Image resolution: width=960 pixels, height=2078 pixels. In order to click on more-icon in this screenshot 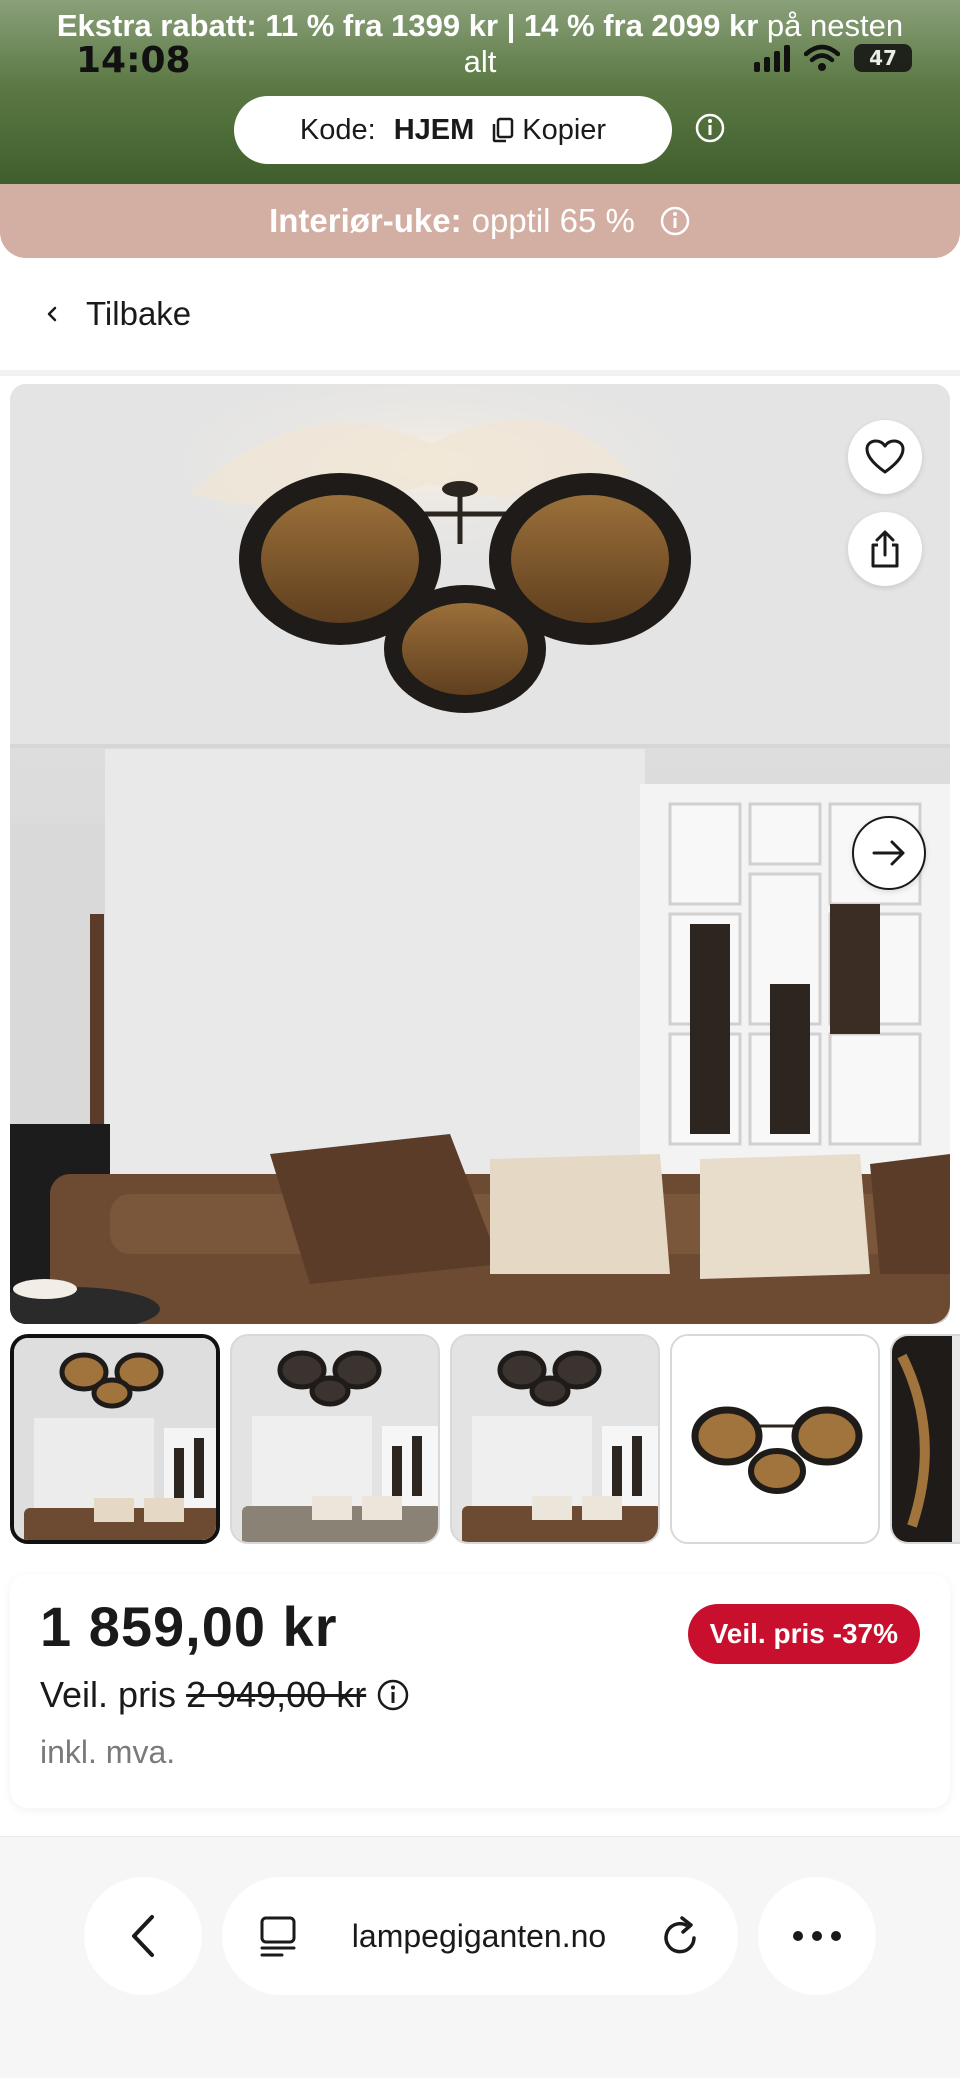, I will do `click(817, 1936)`.